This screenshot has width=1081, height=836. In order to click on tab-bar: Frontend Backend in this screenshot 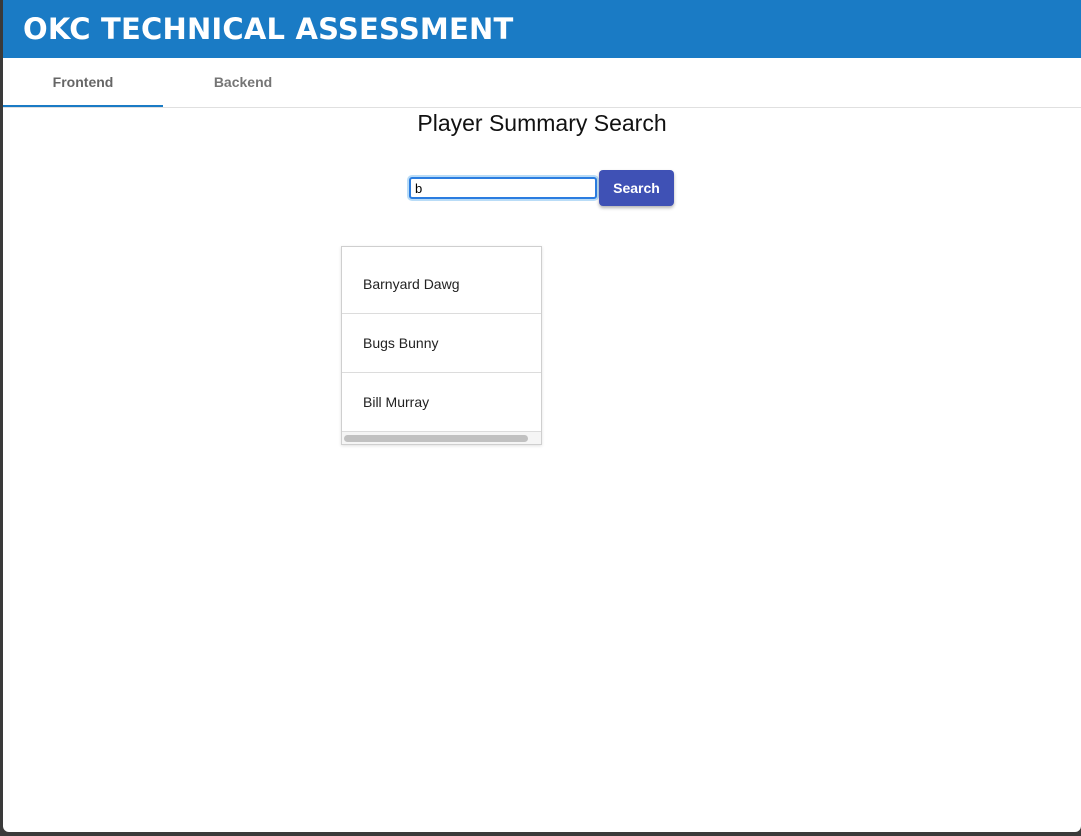, I will do `click(542, 83)`.